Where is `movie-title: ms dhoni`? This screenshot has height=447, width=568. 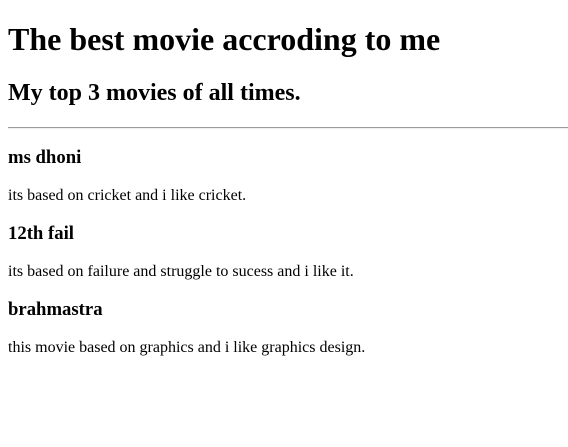 movie-title: ms dhoni is located at coordinates (45, 157).